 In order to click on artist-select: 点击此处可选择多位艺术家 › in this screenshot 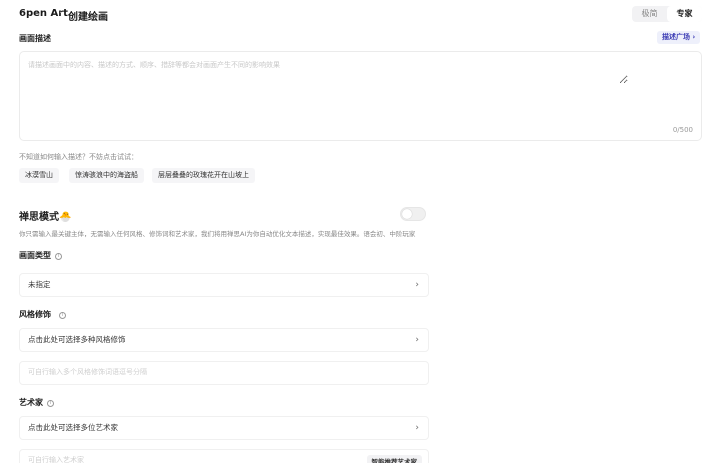, I will do `click(224, 428)`.